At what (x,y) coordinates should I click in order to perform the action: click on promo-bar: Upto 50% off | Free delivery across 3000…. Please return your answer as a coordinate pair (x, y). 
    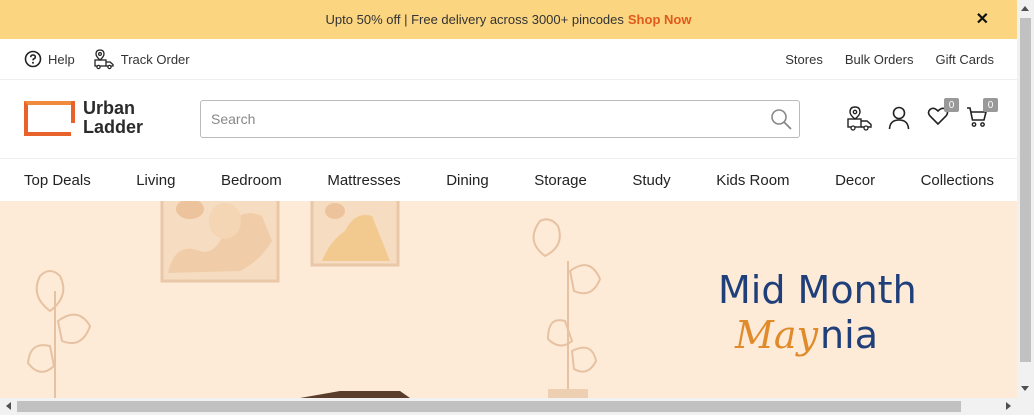
    Looking at the image, I should click on (508, 19).